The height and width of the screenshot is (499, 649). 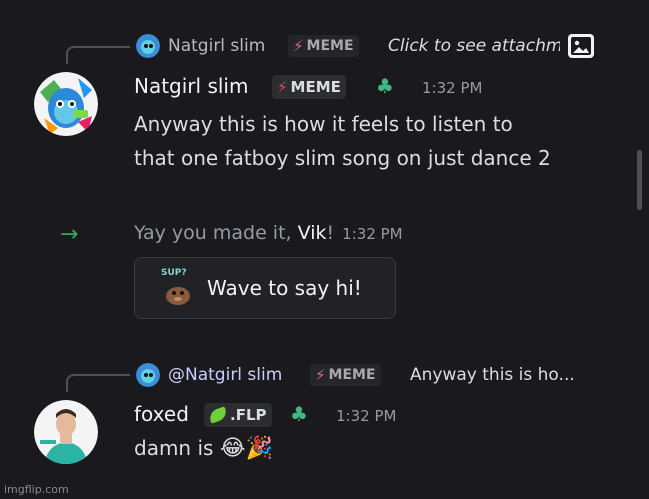 What do you see at coordinates (268, 233) in the screenshot?
I see `join-message: Yay you made it, Vik! 1:32 PM` at bounding box center [268, 233].